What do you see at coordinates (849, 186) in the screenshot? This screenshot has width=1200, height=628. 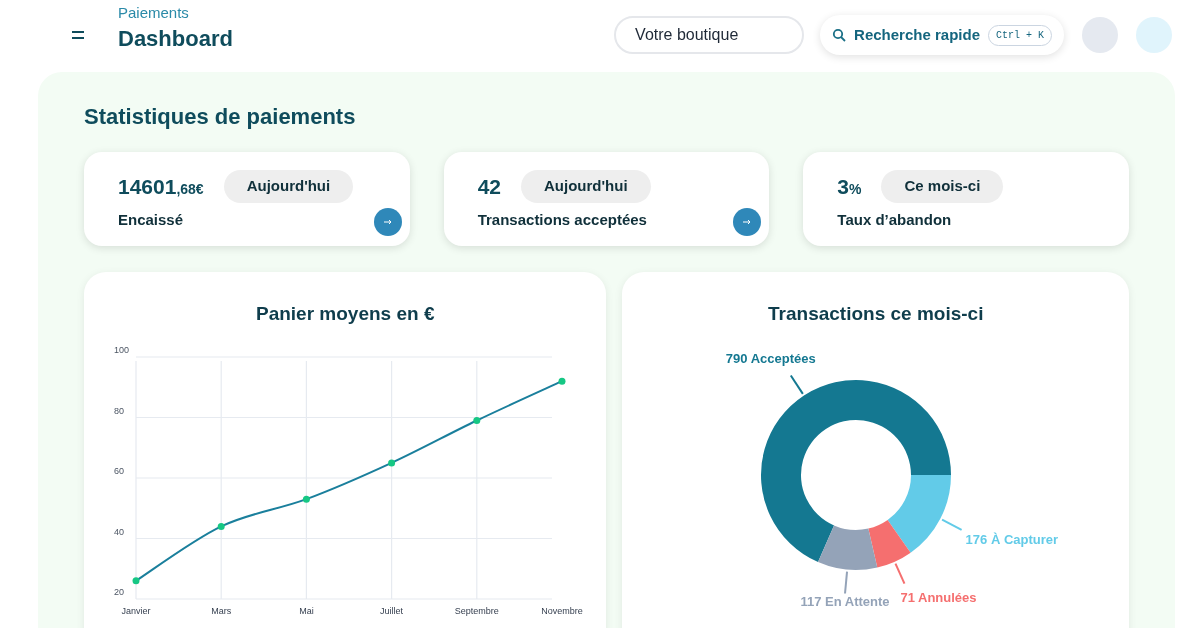 I see `stat-value: 3%` at bounding box center [849, 186].